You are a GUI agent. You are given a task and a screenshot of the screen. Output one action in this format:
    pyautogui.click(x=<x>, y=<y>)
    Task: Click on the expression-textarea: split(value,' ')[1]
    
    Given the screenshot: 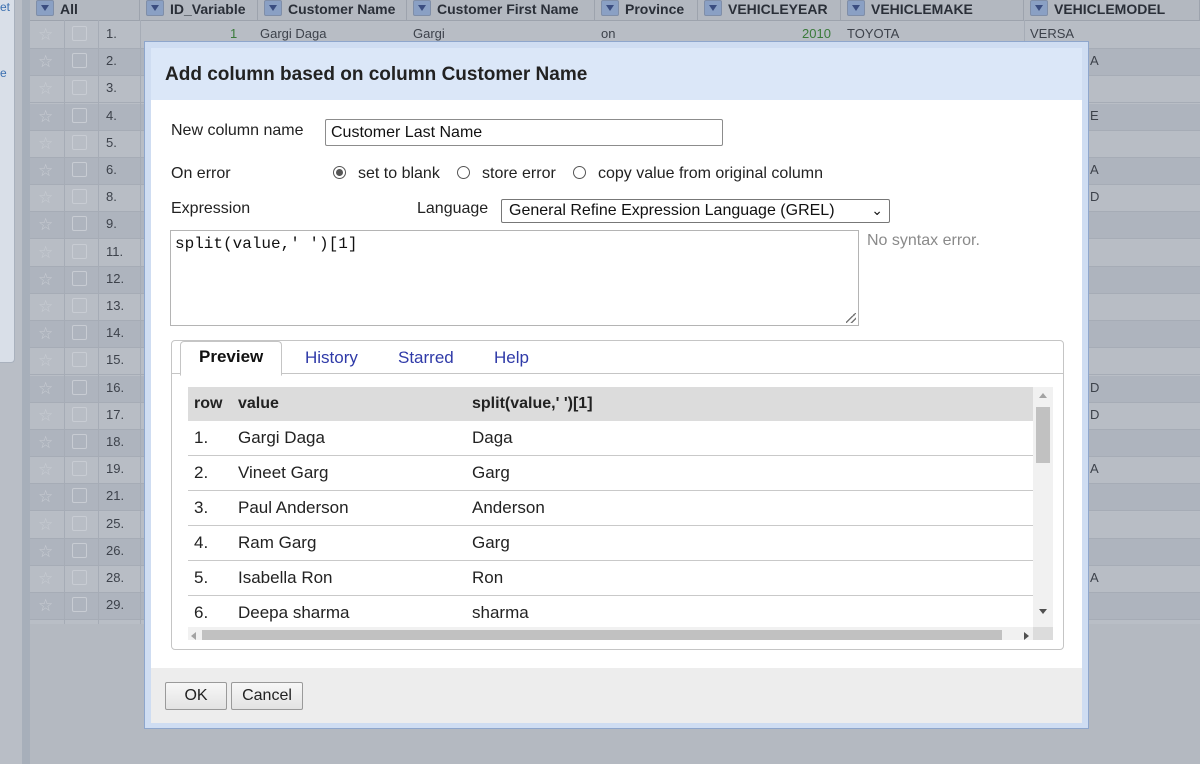 What is the action you would take?
    pyautogui.click(x=514, y=278)
    